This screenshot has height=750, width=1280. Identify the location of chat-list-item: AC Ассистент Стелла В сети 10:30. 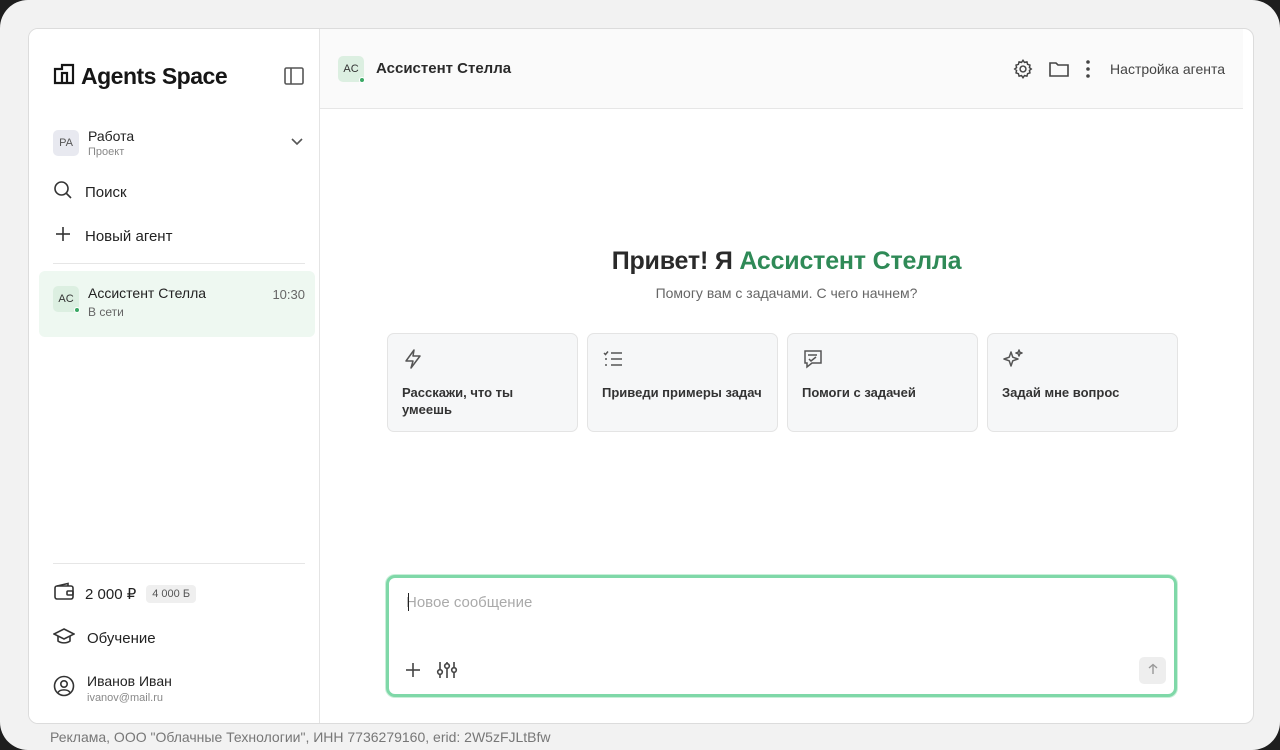
(177, 304).